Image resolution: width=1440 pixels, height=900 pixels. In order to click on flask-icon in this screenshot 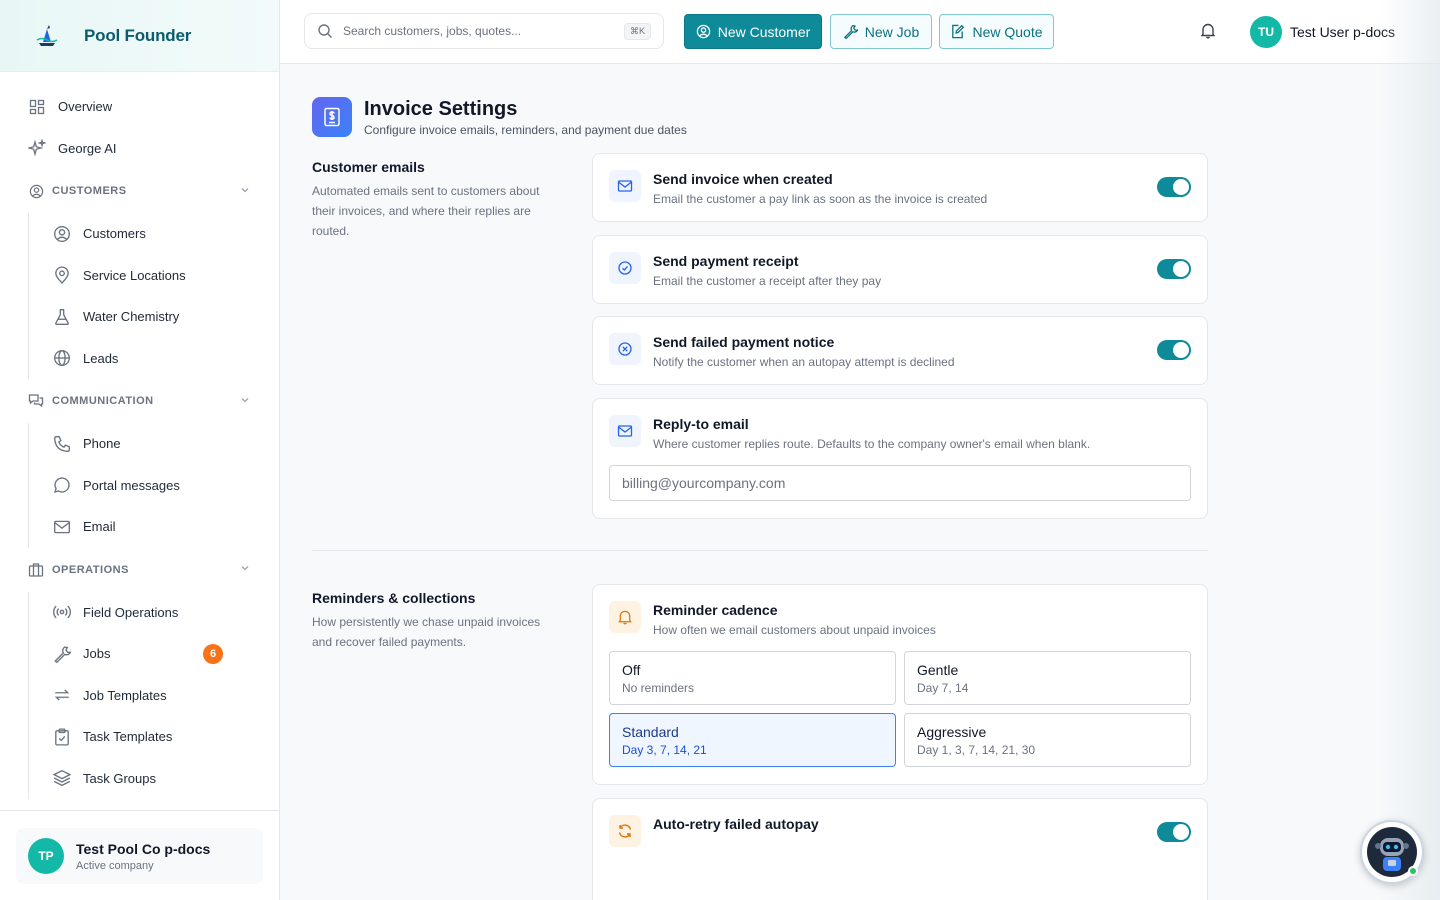, I will do `click(62, 317)`.